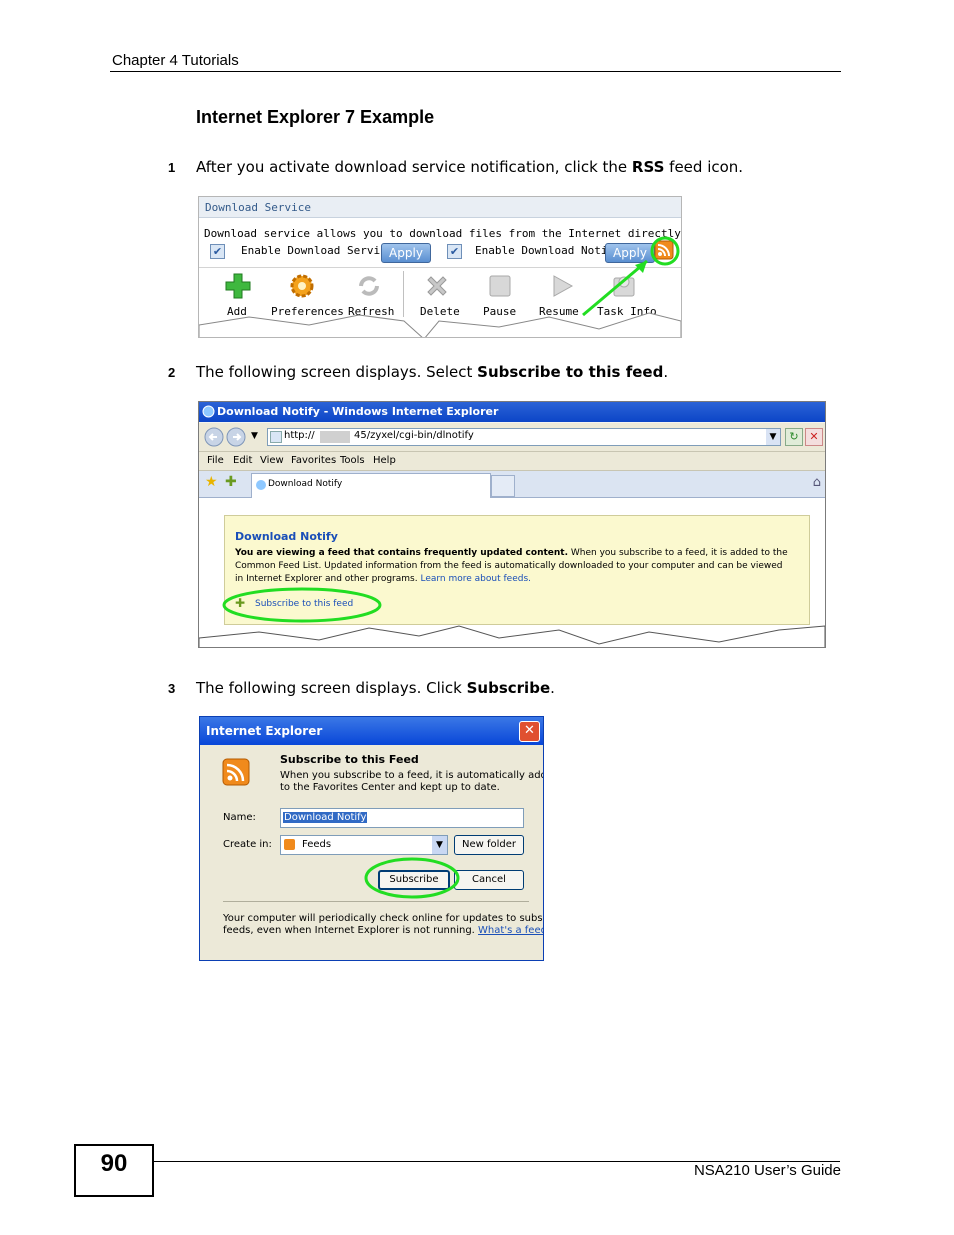 This screenshot has height=1235, width=954. Describe the element at coordinates (317, 250) in the screenshot. I see `enable-service-label: Enable Download Service` at that location.